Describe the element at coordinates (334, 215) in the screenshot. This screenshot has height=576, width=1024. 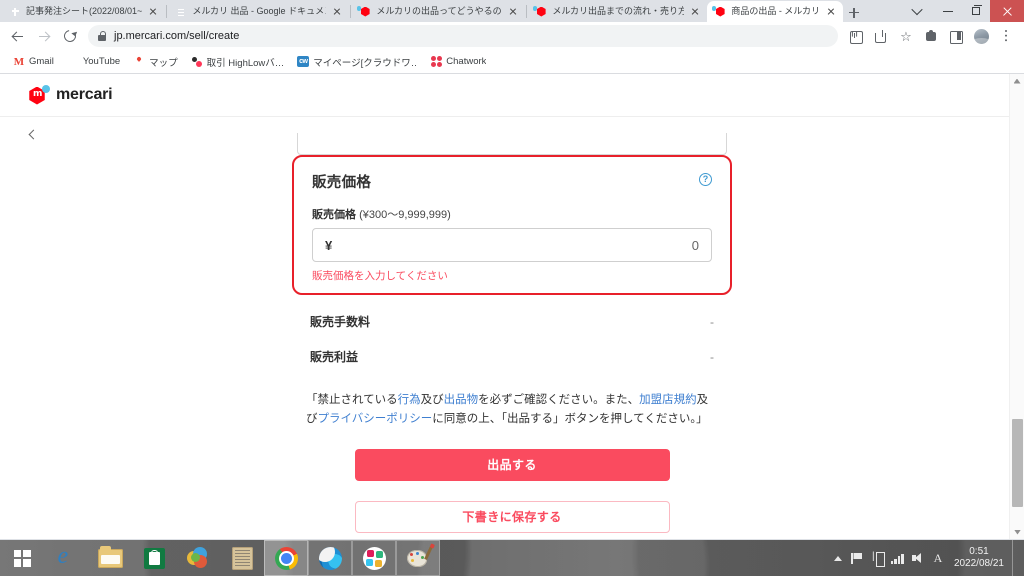
I see `price-field-label-main: 販売価格` at that location.